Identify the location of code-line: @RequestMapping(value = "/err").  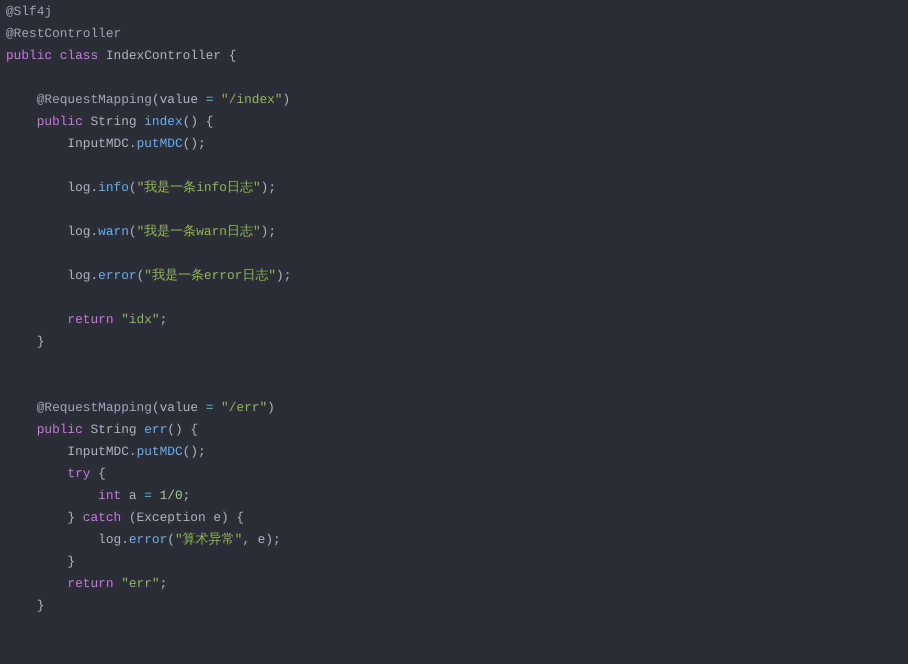
(155, 407).